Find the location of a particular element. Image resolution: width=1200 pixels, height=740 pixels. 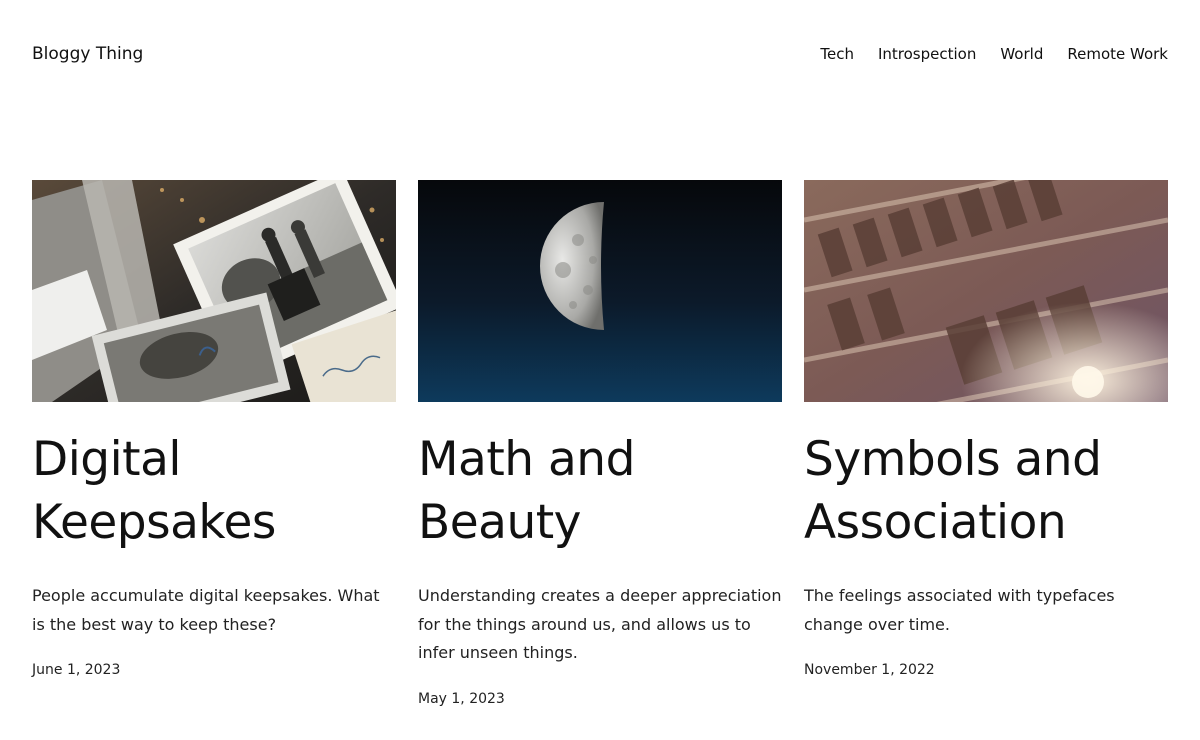

nav-item-remote-work: Remote Work is located at coordinates (1117, 54).